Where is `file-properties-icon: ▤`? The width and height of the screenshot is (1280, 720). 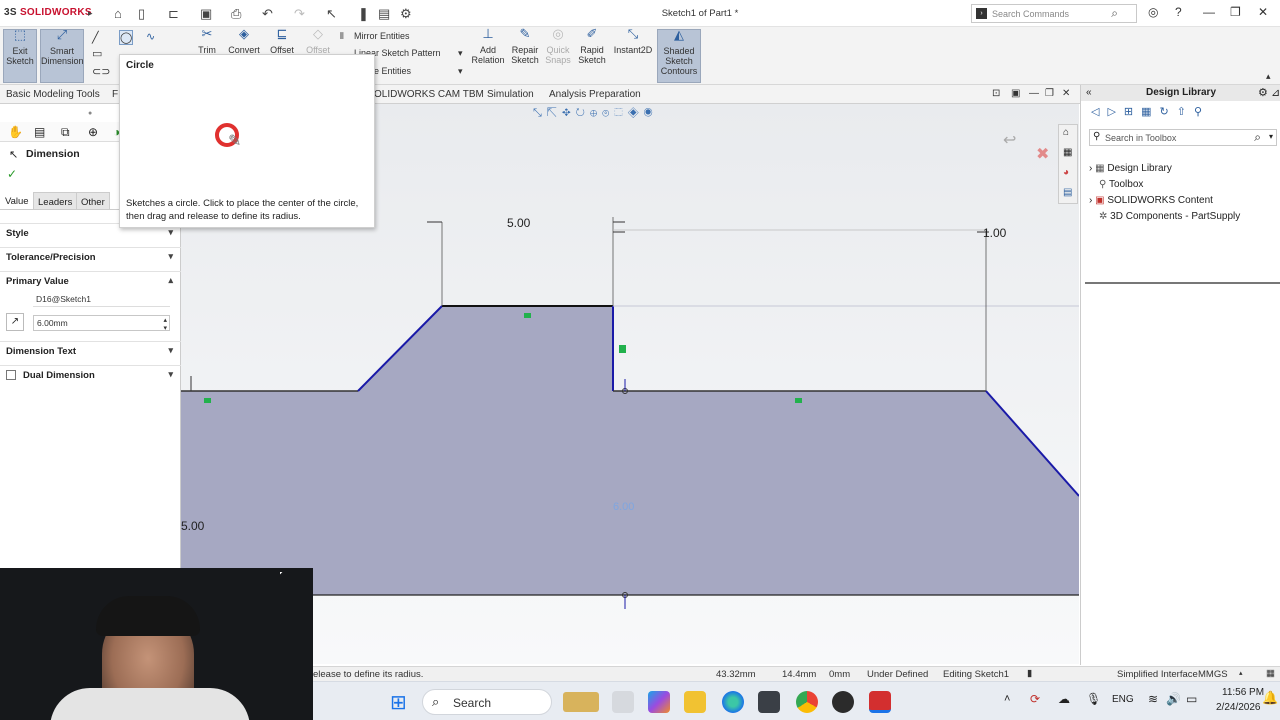 file-properties-icon: ▤ is located at coordinates (384, 14).